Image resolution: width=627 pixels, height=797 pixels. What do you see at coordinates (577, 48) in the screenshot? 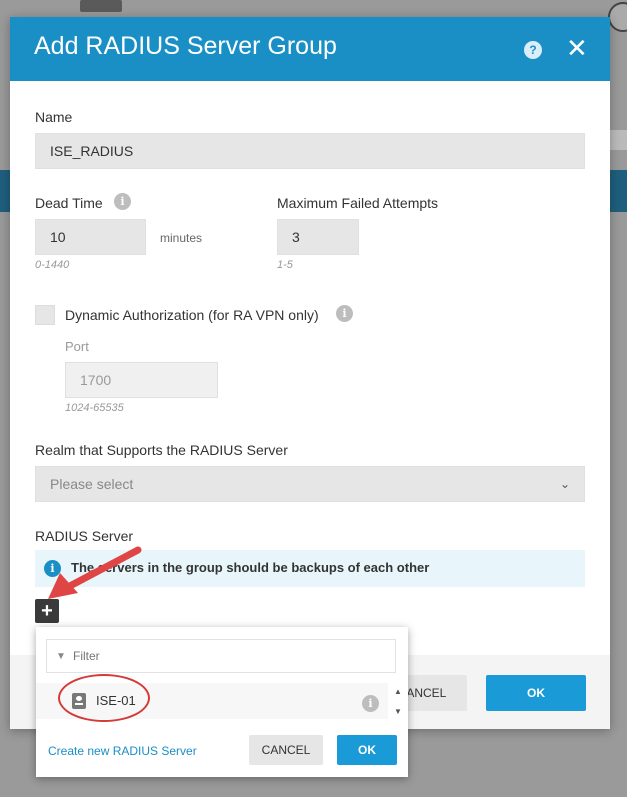
I see `close-icon: ✕` at bounding box center [577, 48].